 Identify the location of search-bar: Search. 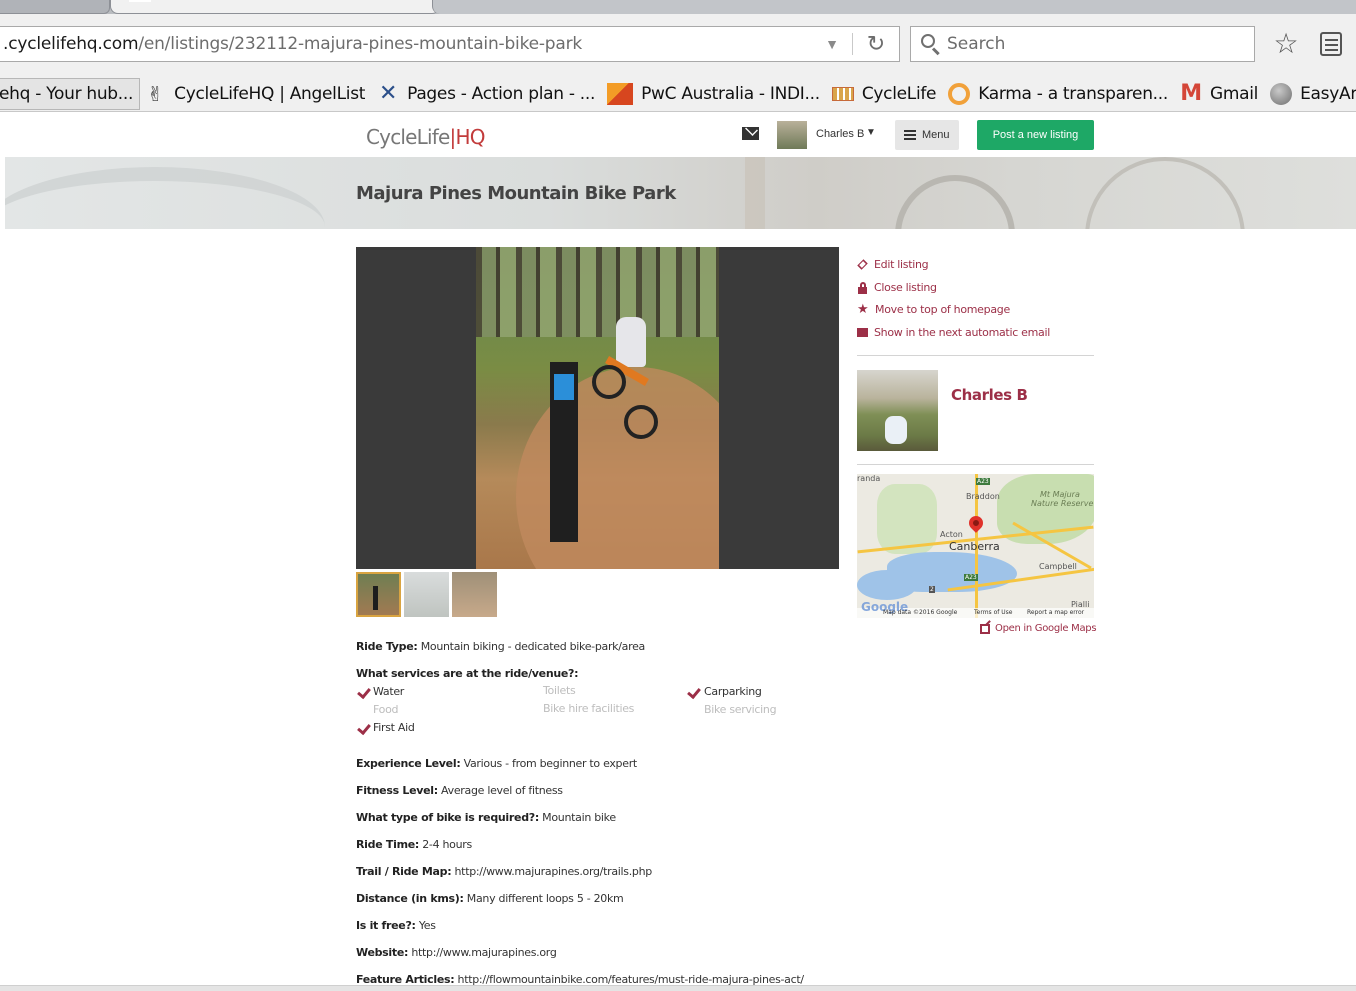
(1082, 44).